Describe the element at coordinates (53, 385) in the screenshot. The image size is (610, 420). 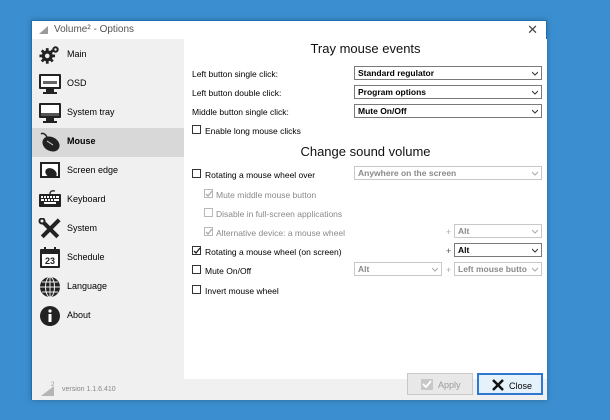
I see `svg-text: 2` at that location.